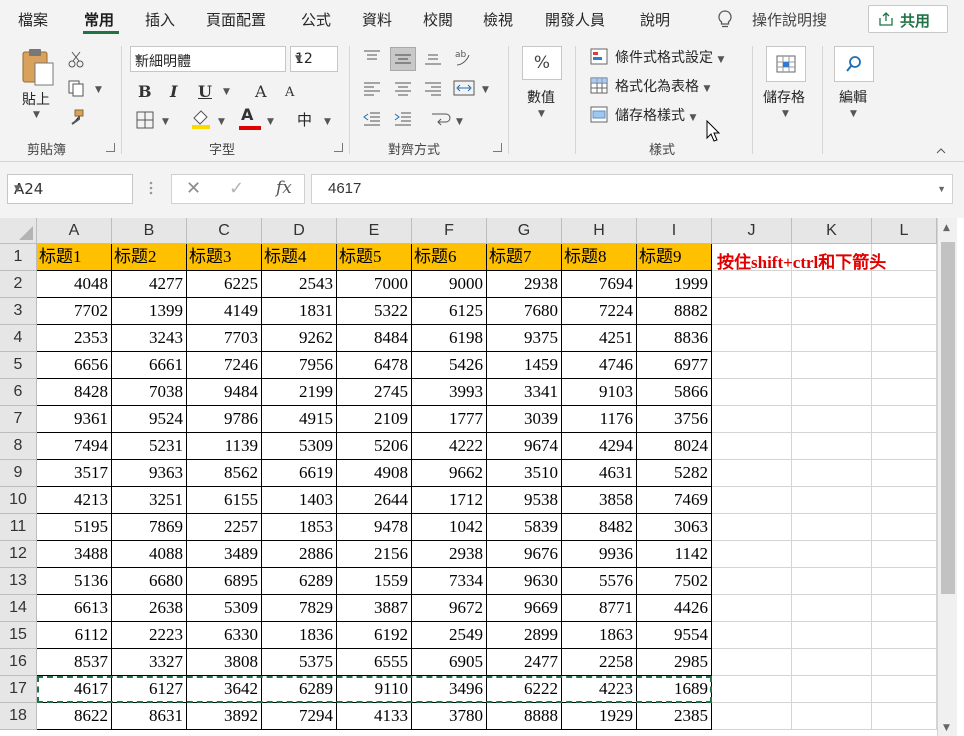 This screenshot has width=964, height=736. What do you see at coordinates (599, 419) in the screenshot?
I see `cell-h7: 1176` at bounding box center [599, 419].